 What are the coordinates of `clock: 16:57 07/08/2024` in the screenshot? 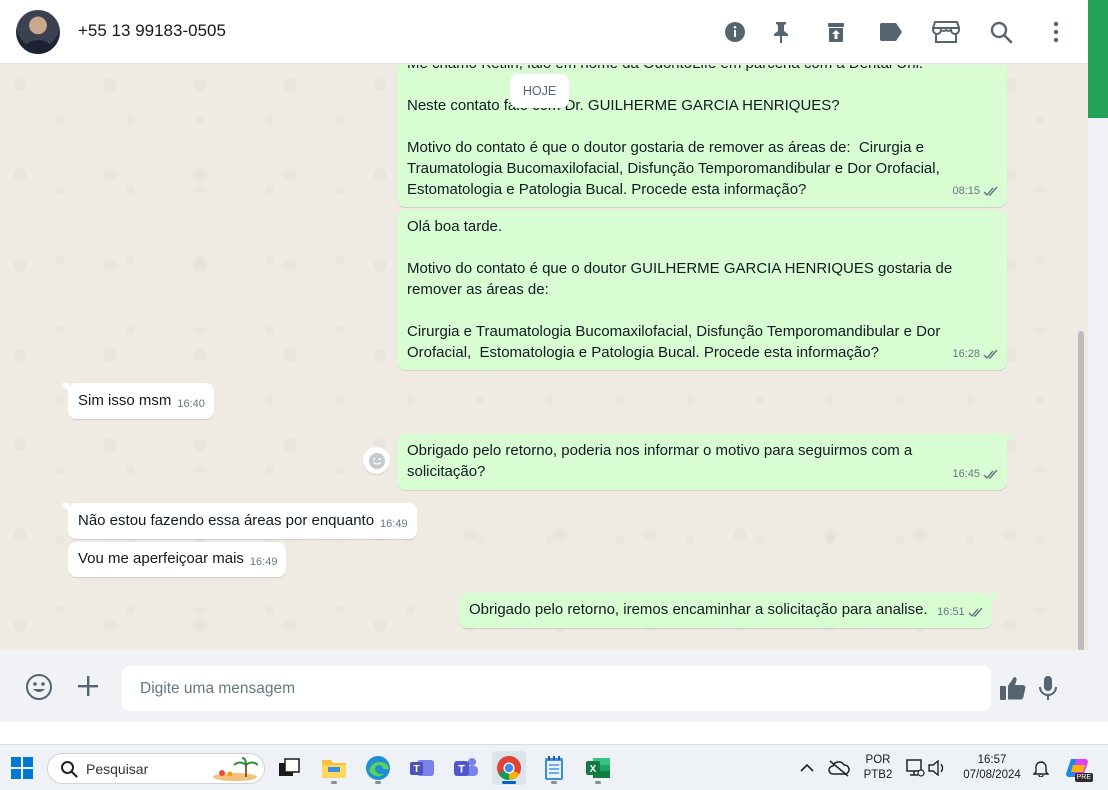 It's located at (992, 768).